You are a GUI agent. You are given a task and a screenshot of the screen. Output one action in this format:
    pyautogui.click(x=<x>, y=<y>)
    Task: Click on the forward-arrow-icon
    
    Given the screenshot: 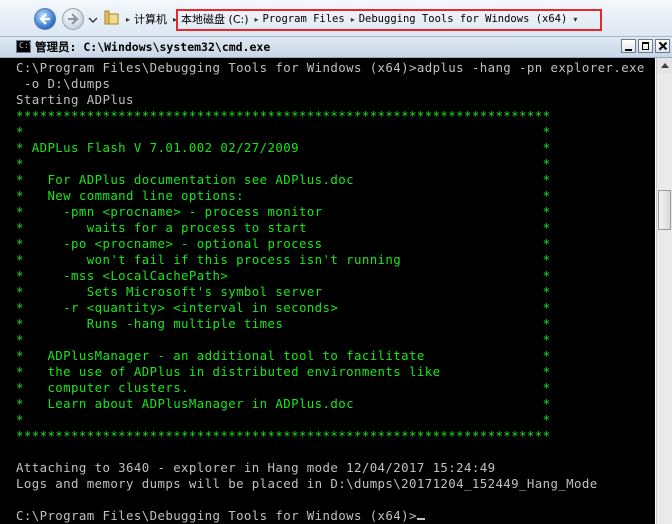 What is the action you would take?
    pyautogui.click(x=73, y=19)
    